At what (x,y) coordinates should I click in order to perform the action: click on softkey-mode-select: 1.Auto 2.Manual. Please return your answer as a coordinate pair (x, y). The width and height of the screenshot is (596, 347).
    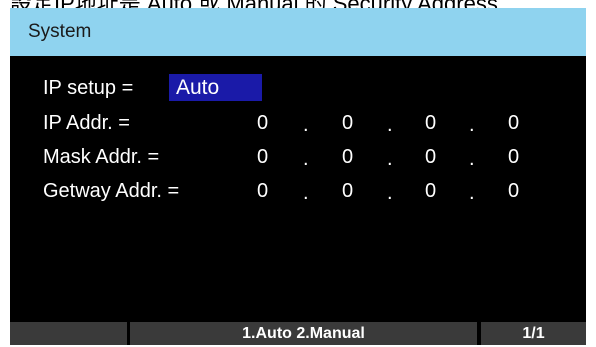
    Looking at the image, I should click on (303, 333).